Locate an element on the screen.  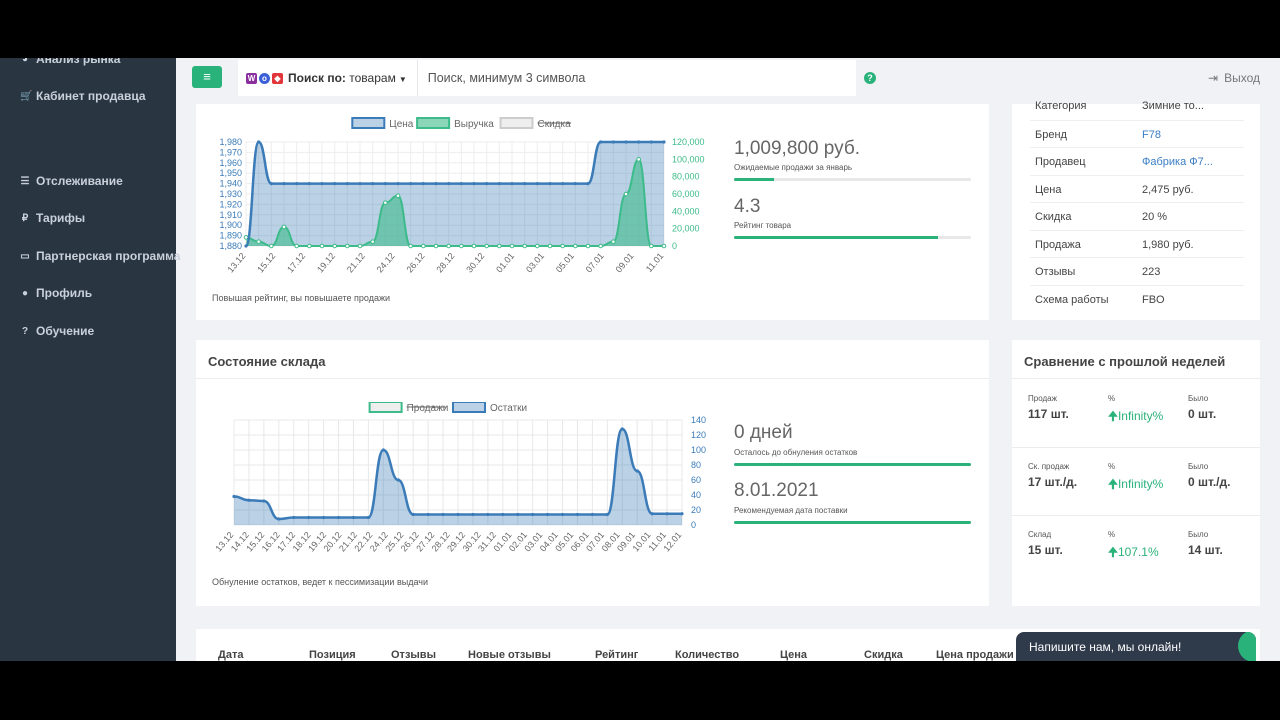
x-tick-label: 05.01 is located at coordinates (565, 263).